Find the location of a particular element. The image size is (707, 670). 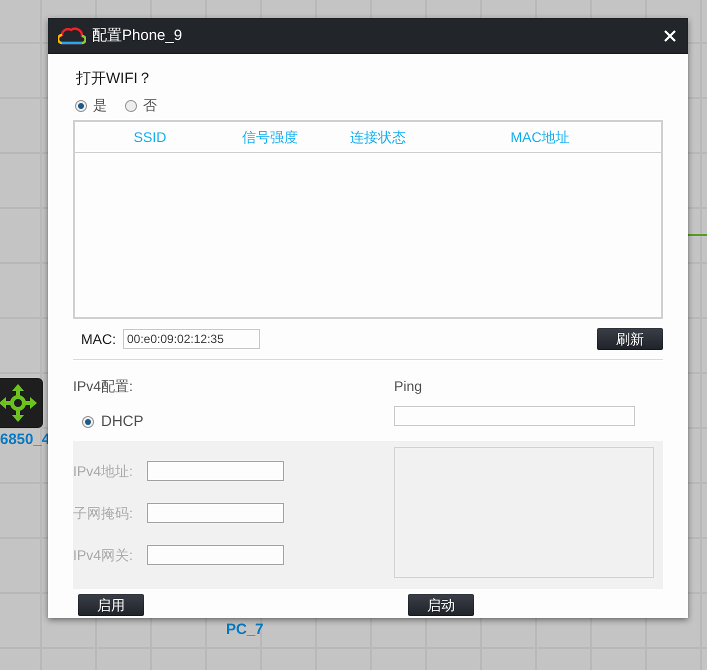

ping-input is located at coordinates (514, 416).